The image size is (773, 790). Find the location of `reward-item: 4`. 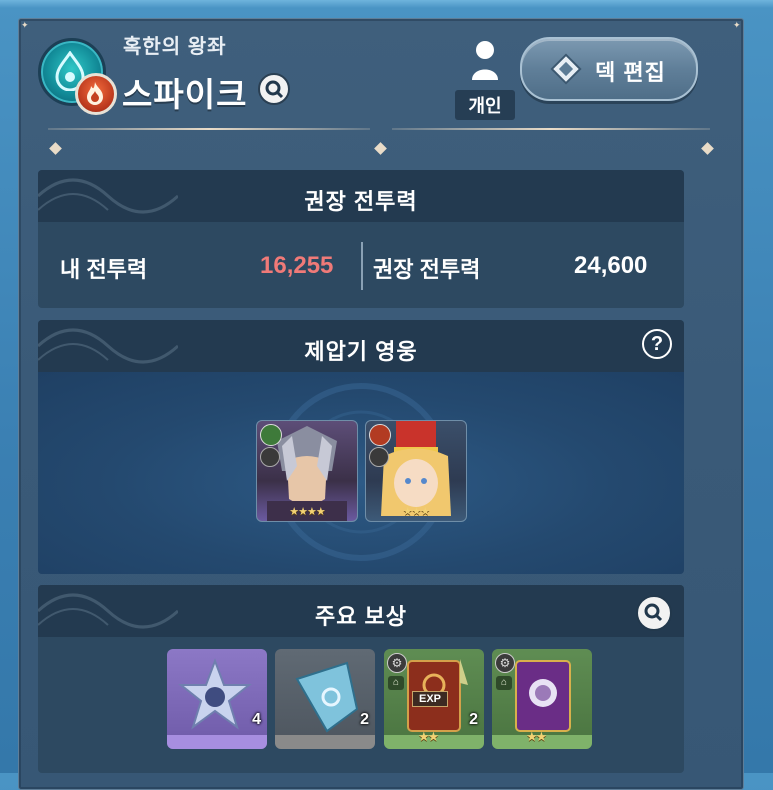

reward-item: 4 is located at coordinates (217, 699).